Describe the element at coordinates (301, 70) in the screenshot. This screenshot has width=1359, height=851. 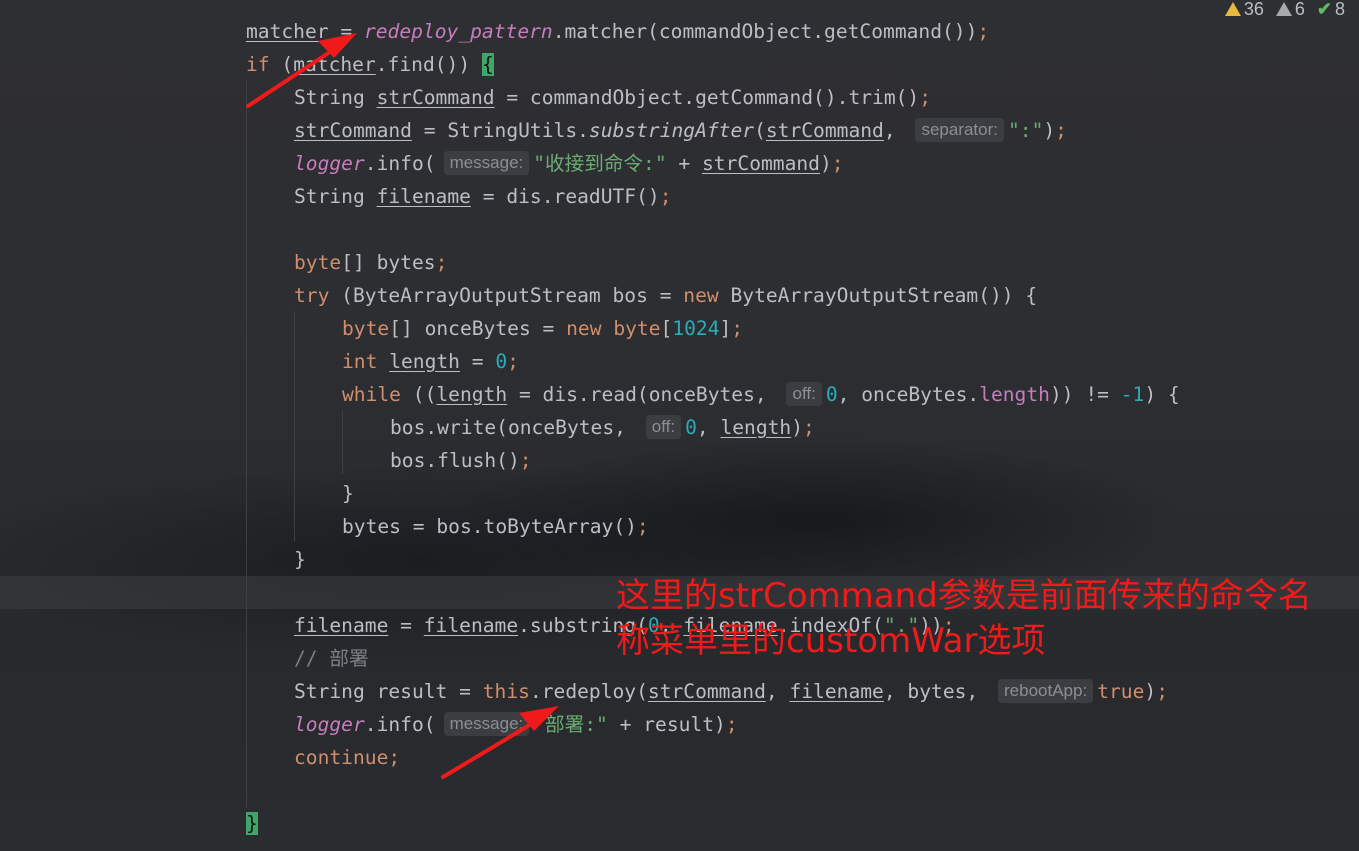
I see `arrow-to-redeploy-pattern` at that location.